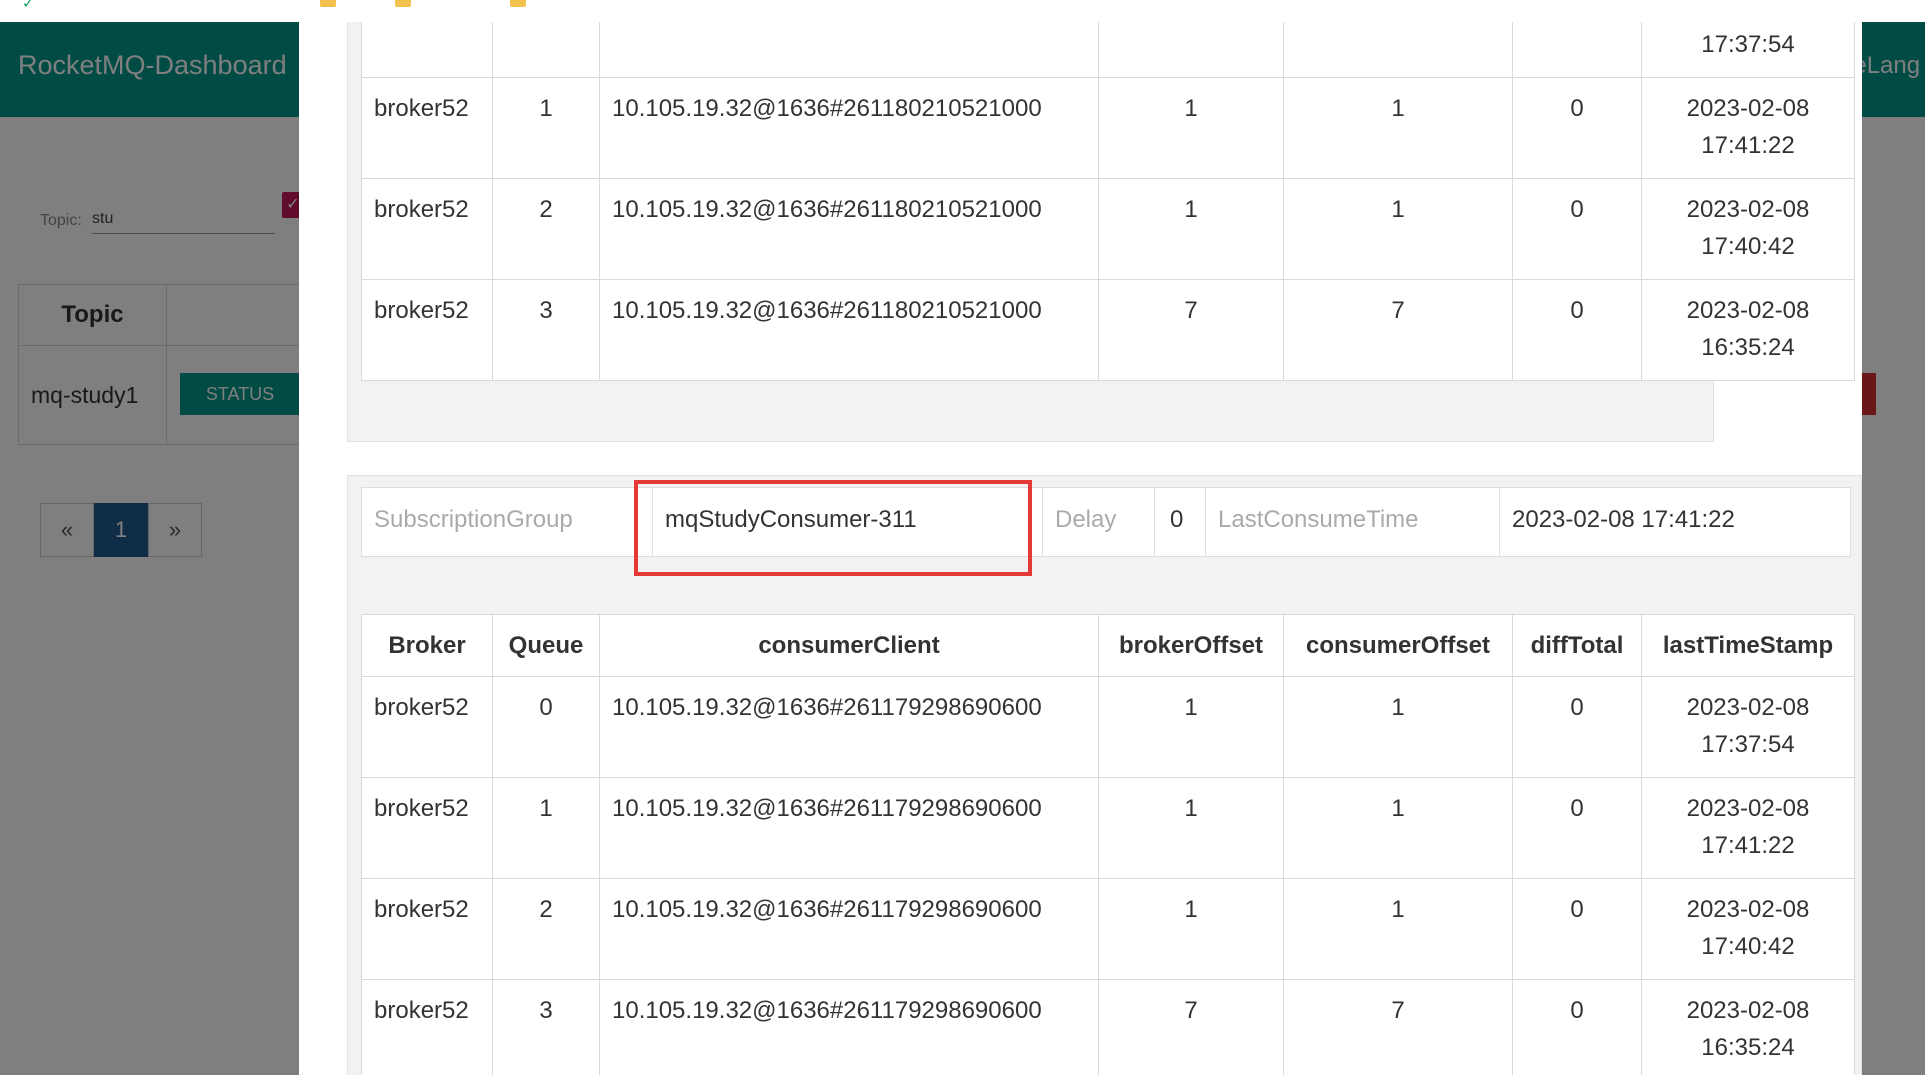  Describe the element at coordinates (546, 645) in the screenshot. I see `header-queue: Queue` at that location.